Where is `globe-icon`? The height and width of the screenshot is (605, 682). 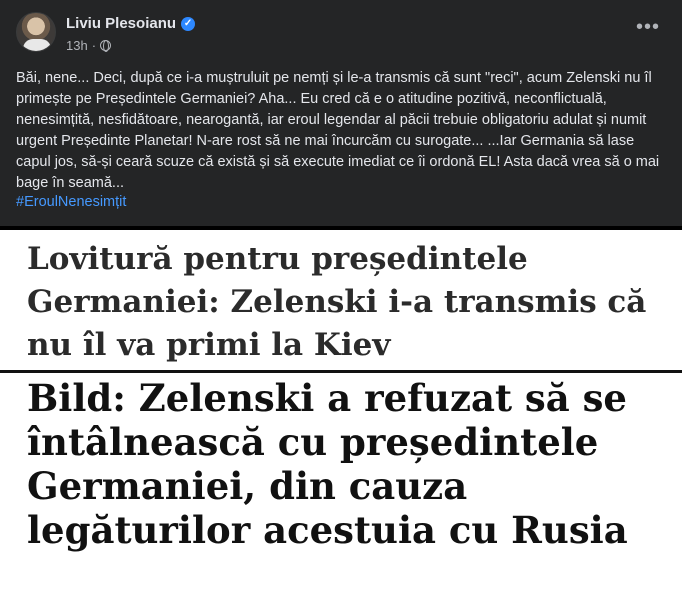 globe-icon is located at coordinates (106, 46).